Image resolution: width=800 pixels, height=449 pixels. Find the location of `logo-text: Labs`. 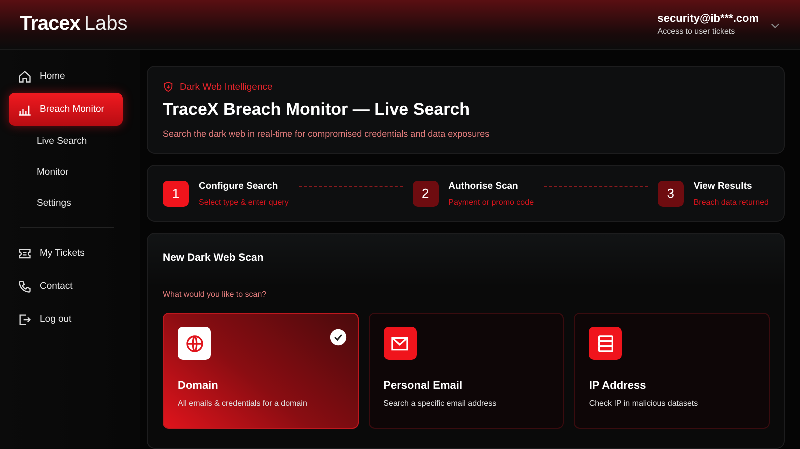

logo-text: Labs is located at coordinates (106, 24).